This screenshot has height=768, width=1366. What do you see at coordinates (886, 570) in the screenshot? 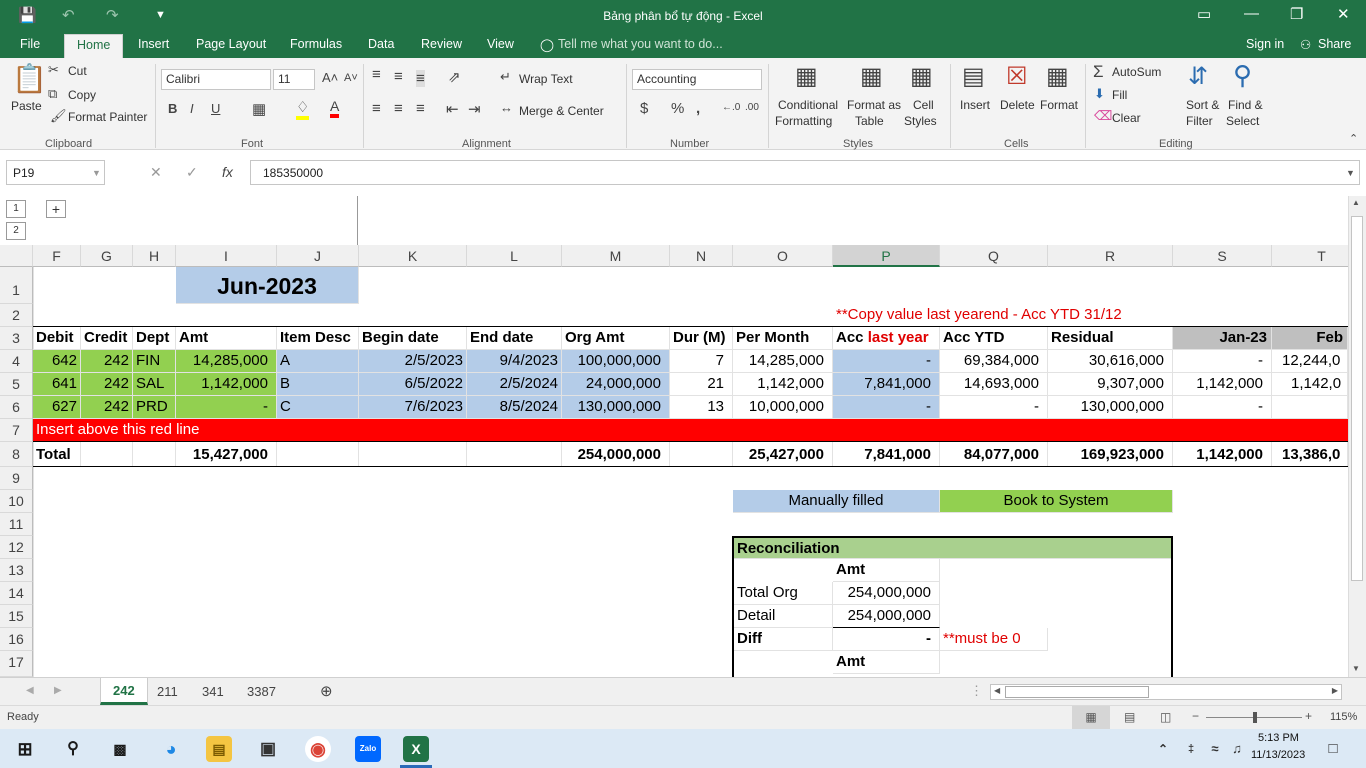
I see `recon-amt-header: Amt` at bounding box center [886, 570].